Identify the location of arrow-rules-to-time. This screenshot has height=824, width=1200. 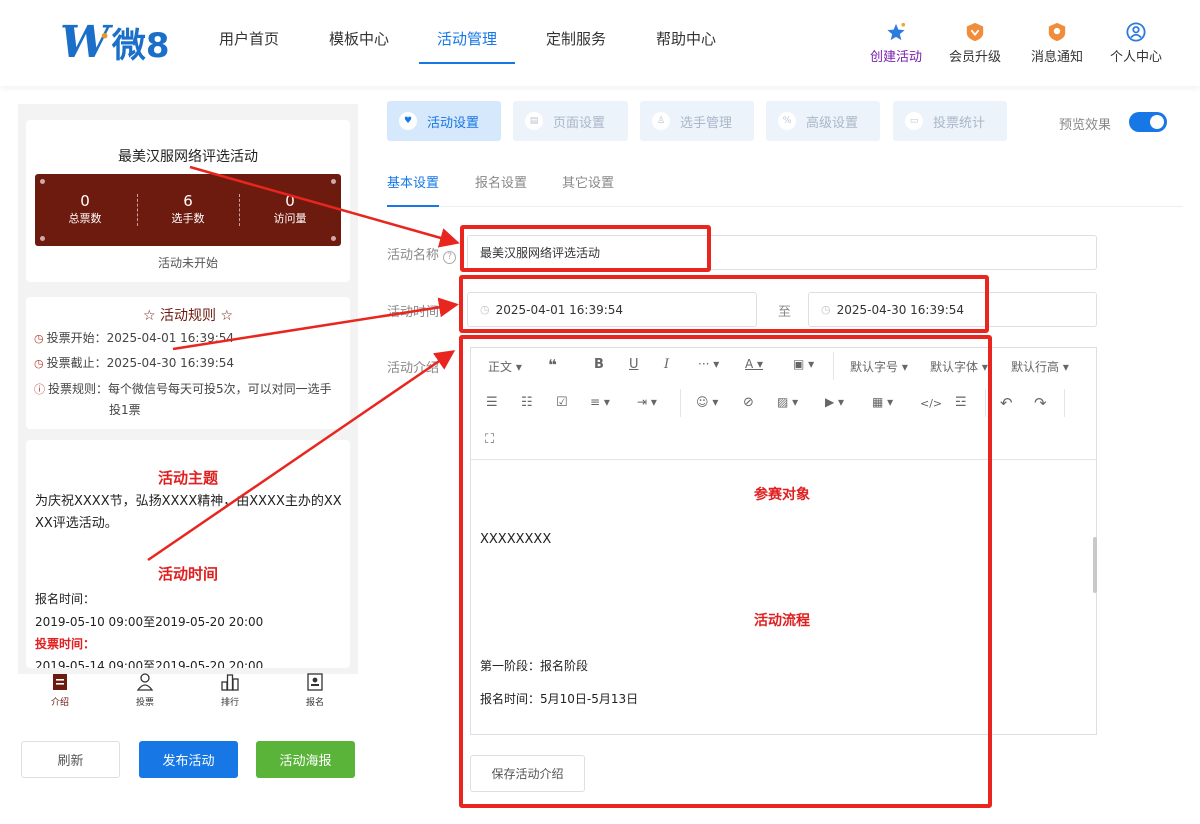
(315, 324).